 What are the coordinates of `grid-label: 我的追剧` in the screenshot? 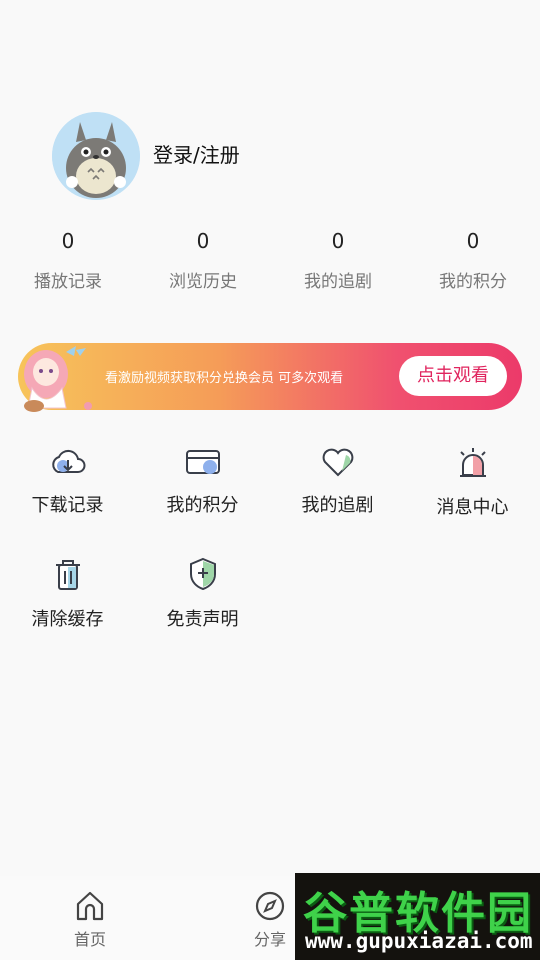 It's located at (337, 505).